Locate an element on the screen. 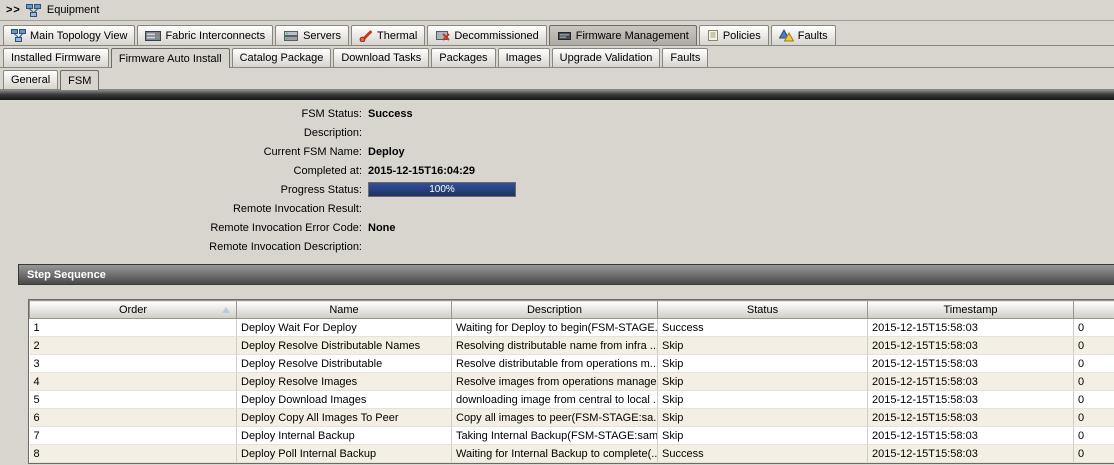 The height and width of the screenshot is (465, 1114). field-label: Progress Status: is located at coordinates (321, 189).